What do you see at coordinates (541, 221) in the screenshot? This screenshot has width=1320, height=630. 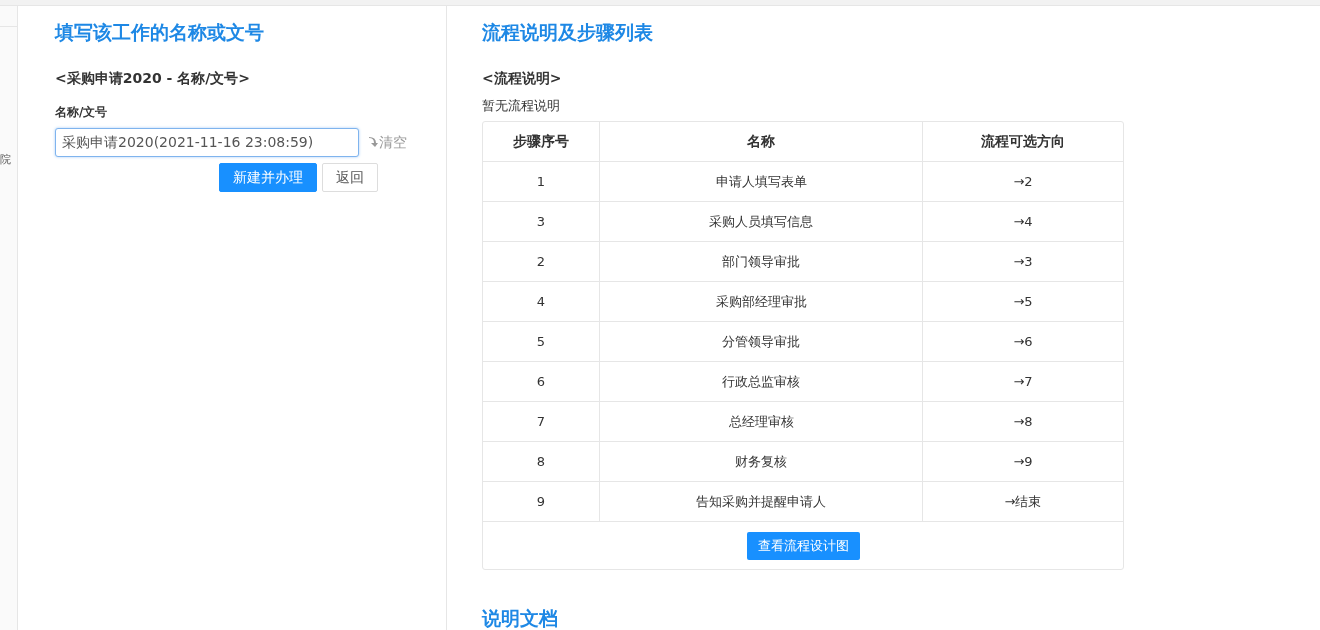 I see `table-cell: 3` at bounding box center [541, 221].